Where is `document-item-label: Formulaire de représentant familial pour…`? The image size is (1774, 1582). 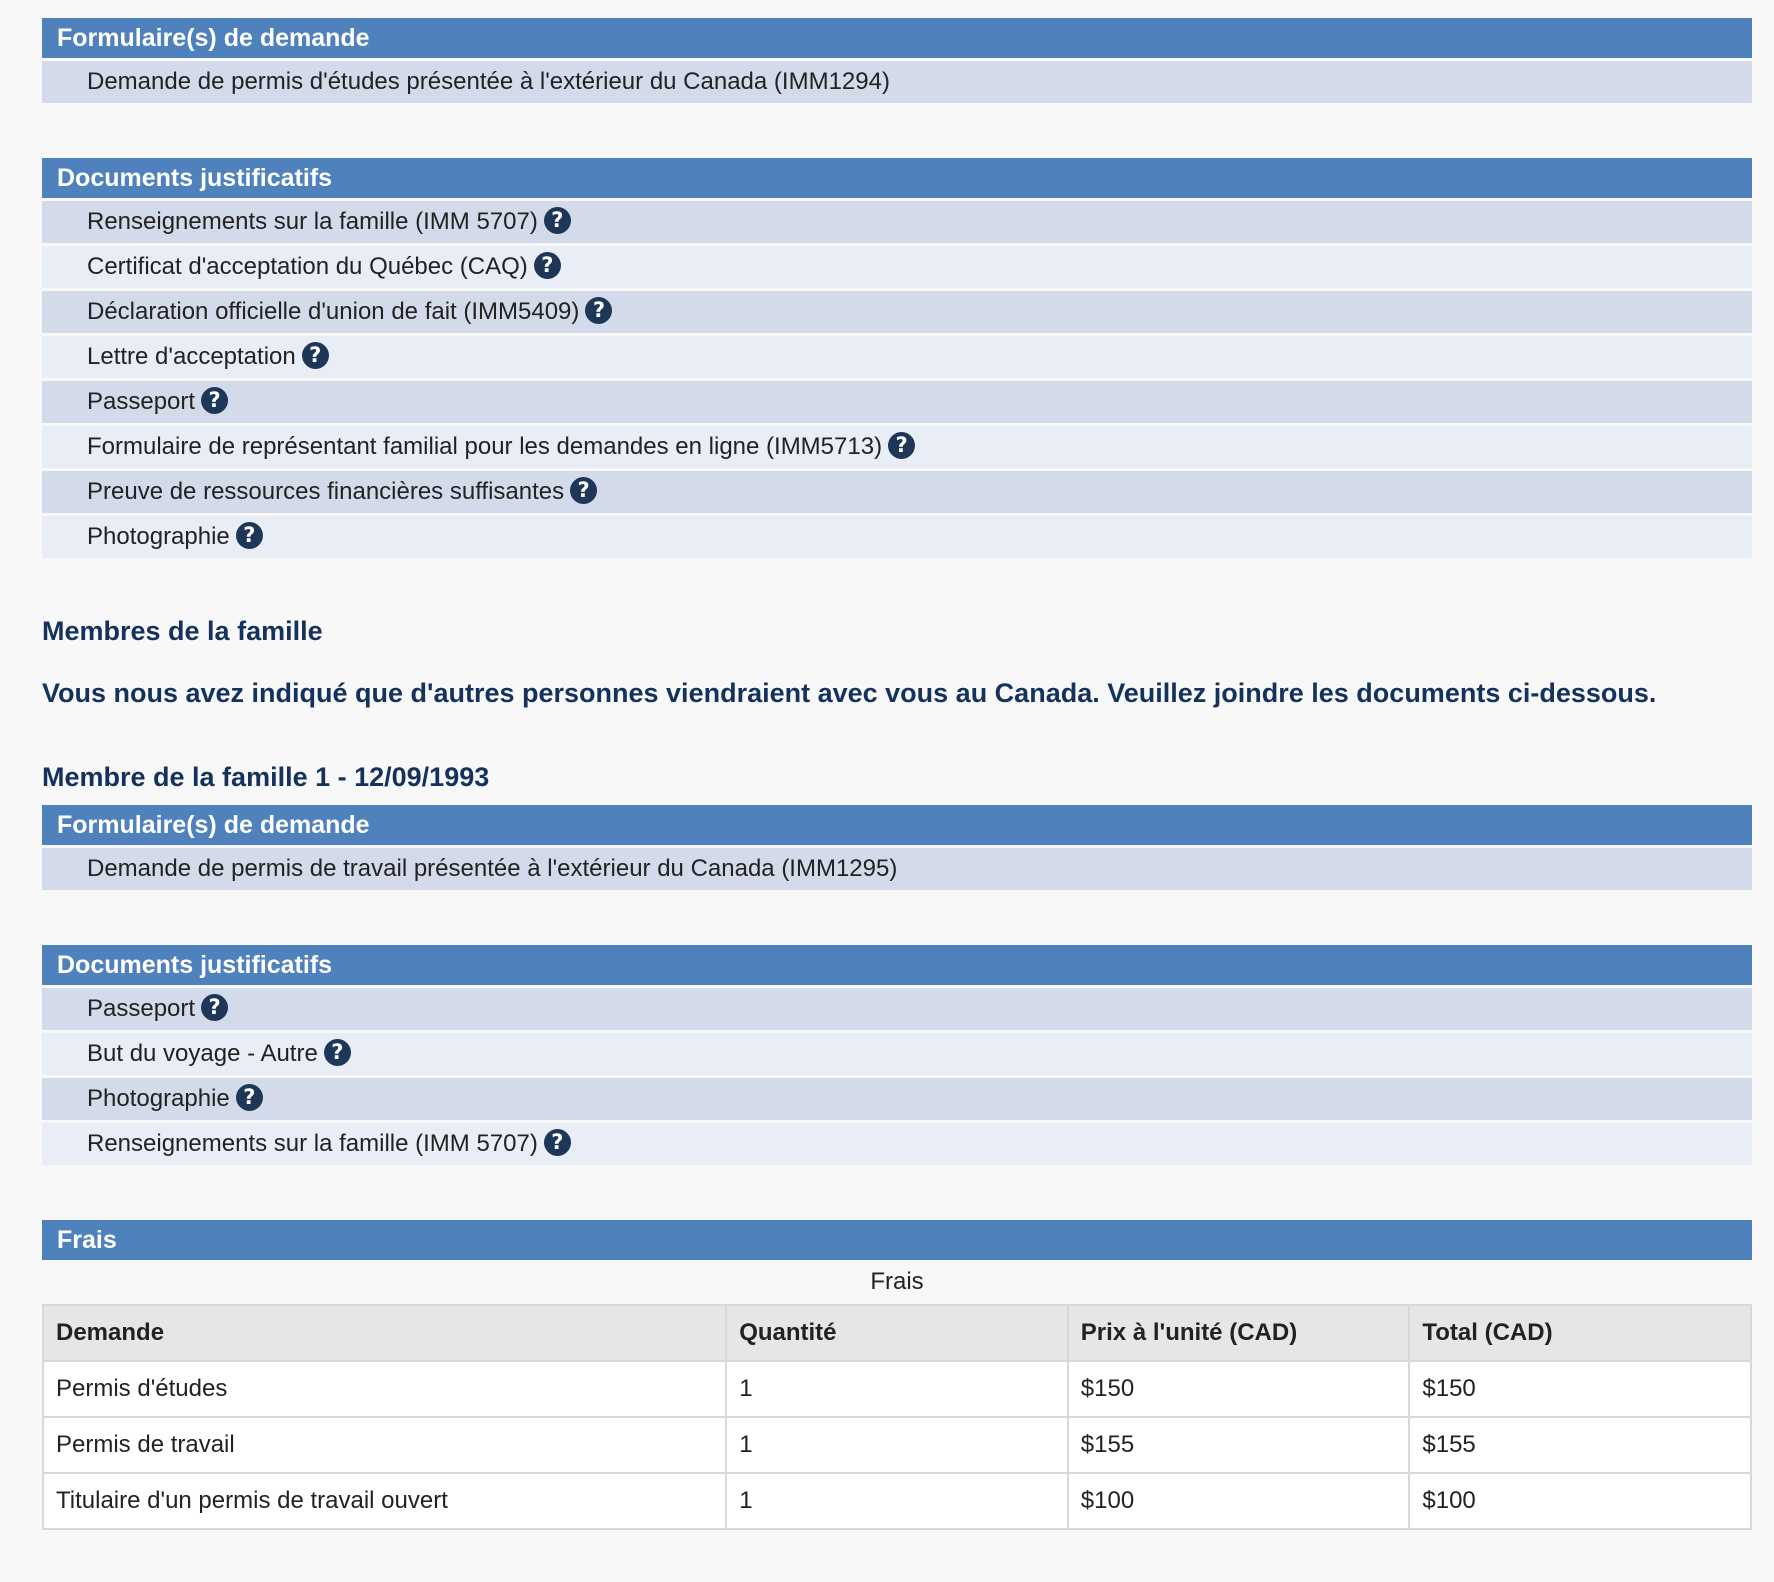 document-item-label: Formulaire de représentant familial pour… is located at coordinates (485, 446).